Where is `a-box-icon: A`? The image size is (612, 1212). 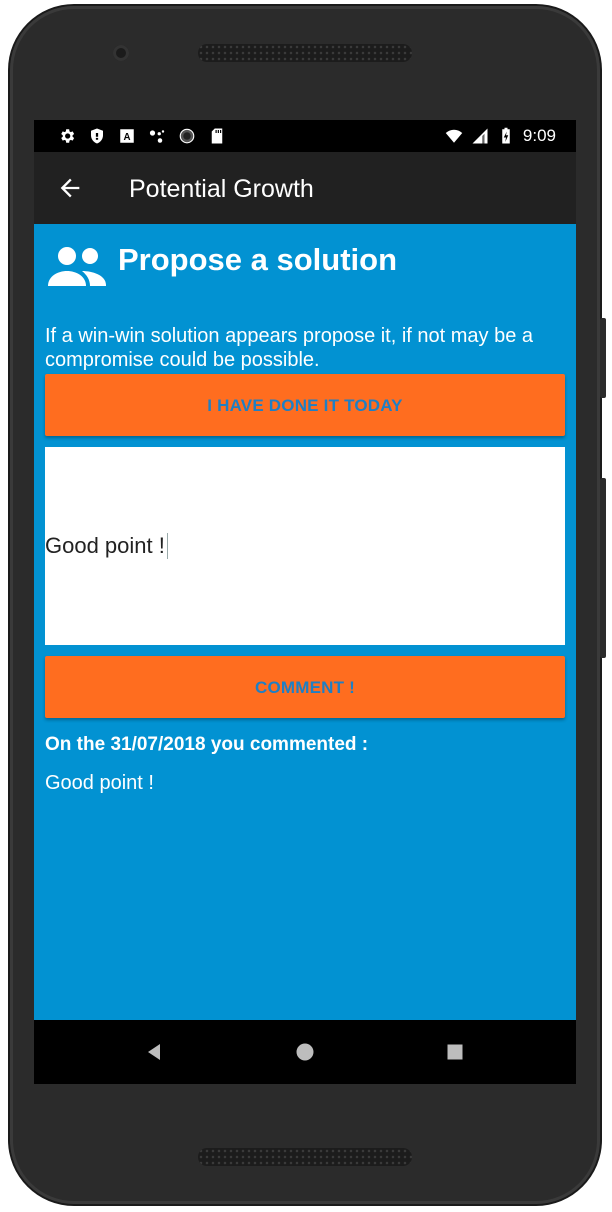 a-box-icon: A is located at coordinates (127, 136).